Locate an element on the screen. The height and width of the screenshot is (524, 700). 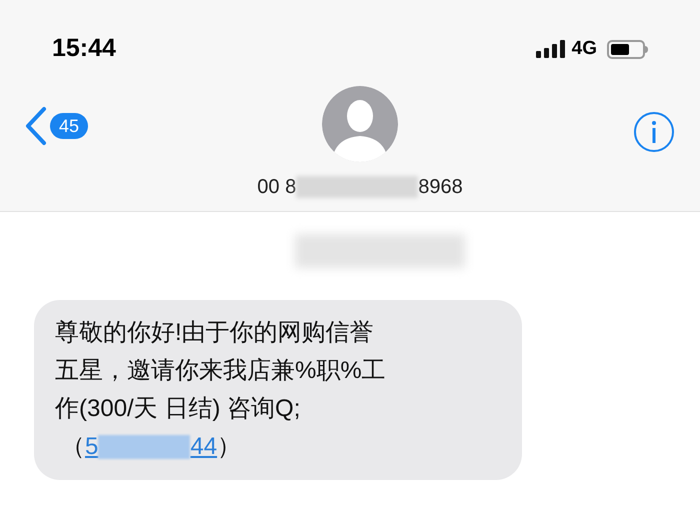
message-text: 作(300/天 日结) 咨询Q; is located at coordinates (177, 408).